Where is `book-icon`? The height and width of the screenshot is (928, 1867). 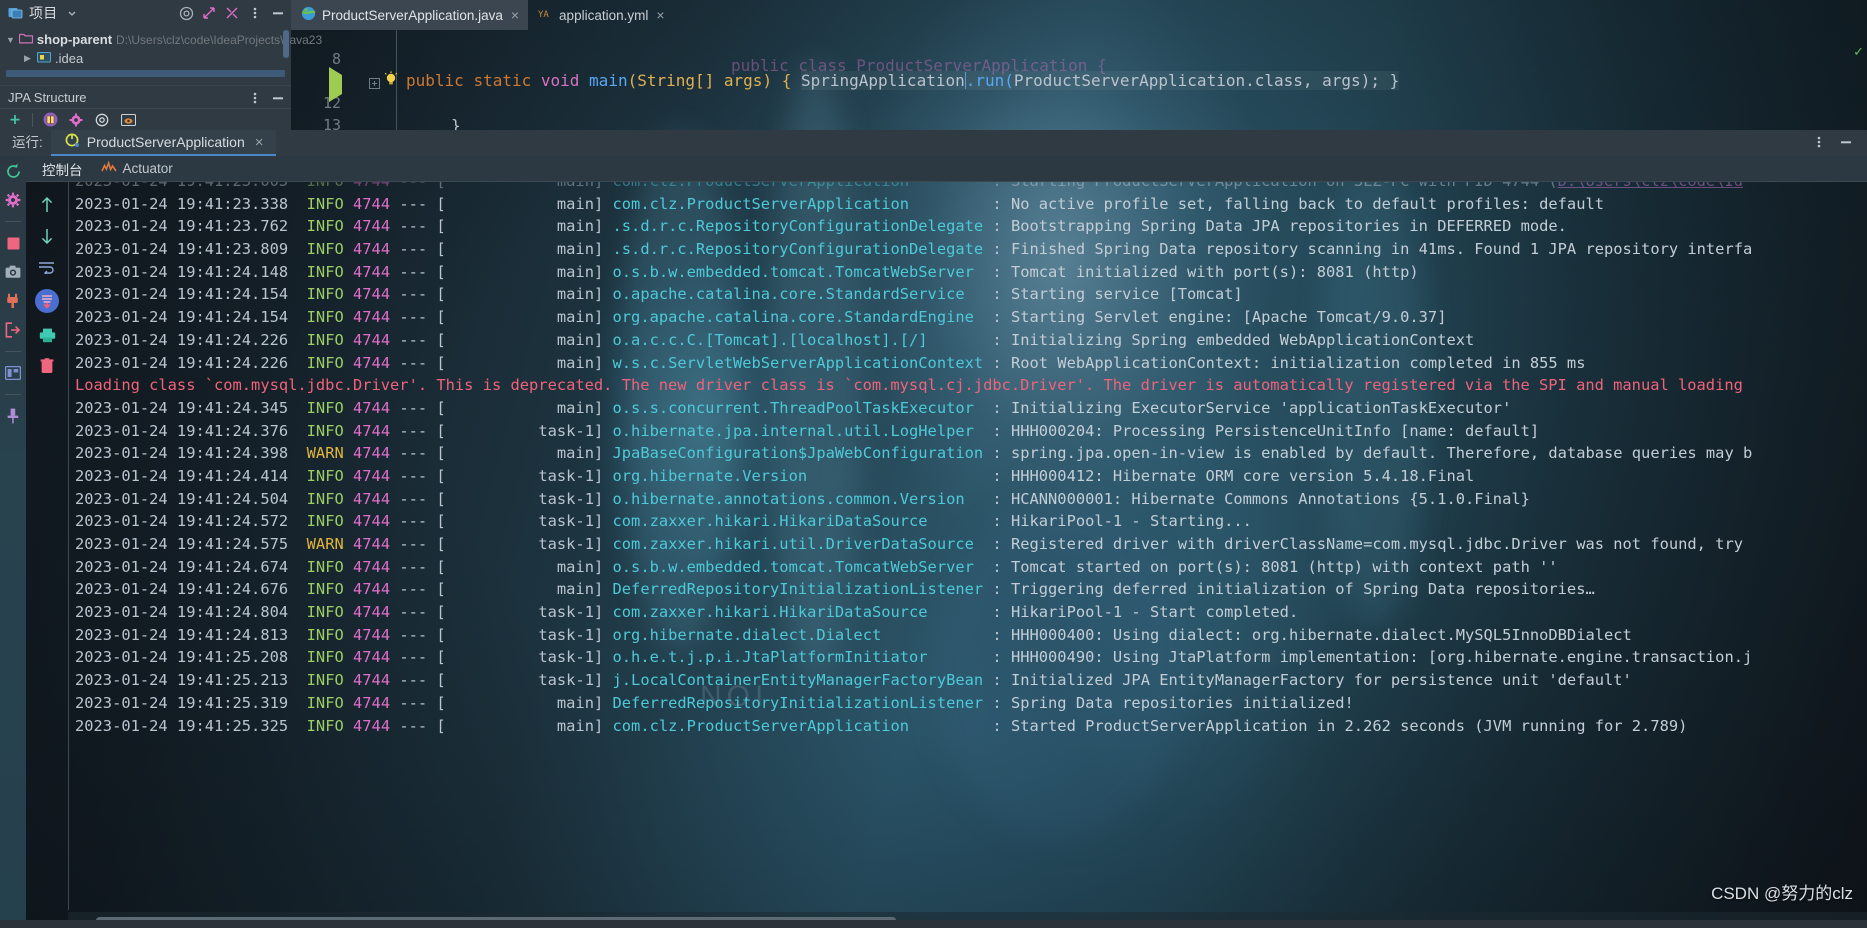 book-icon is located at coordinates (50, 120).